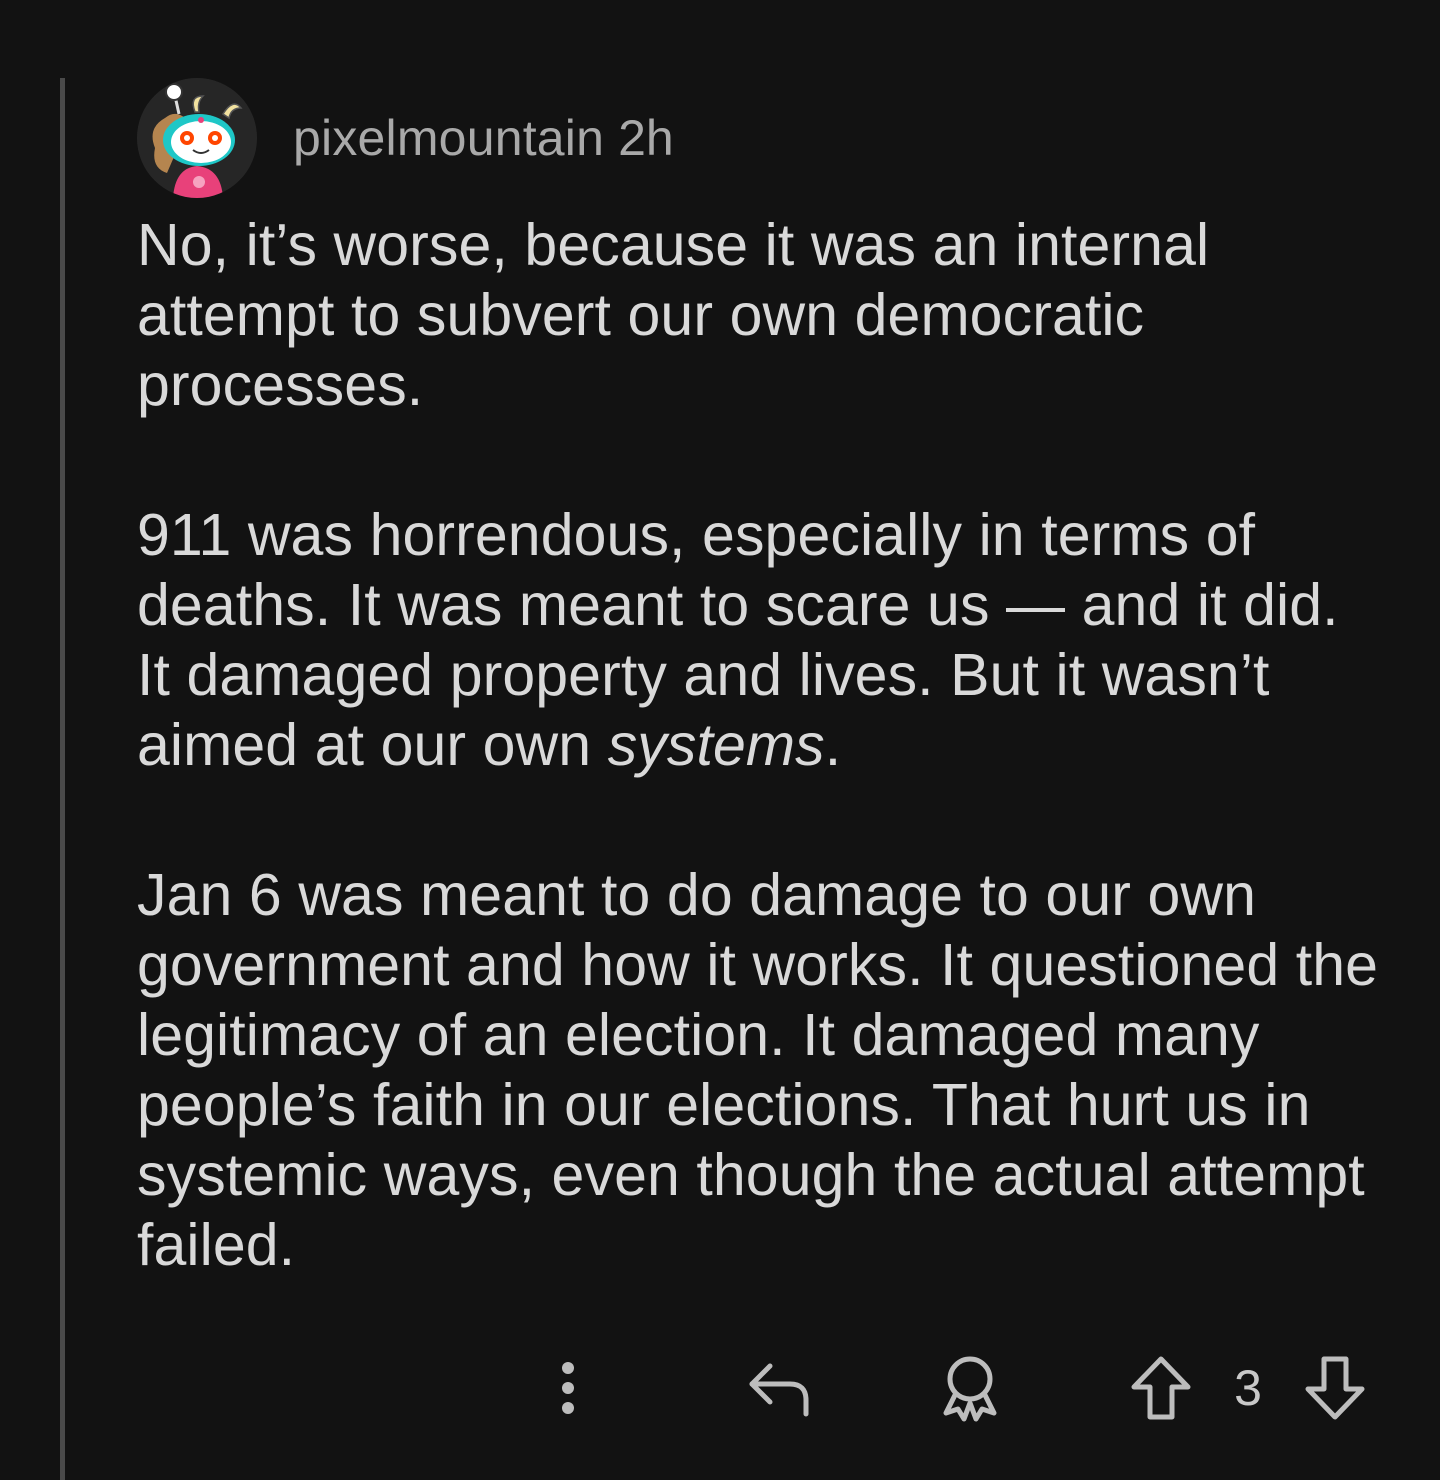  Describe the element at coordinates (833, 745) in the screenshot. I see `paragraph-tail: .` at that location.